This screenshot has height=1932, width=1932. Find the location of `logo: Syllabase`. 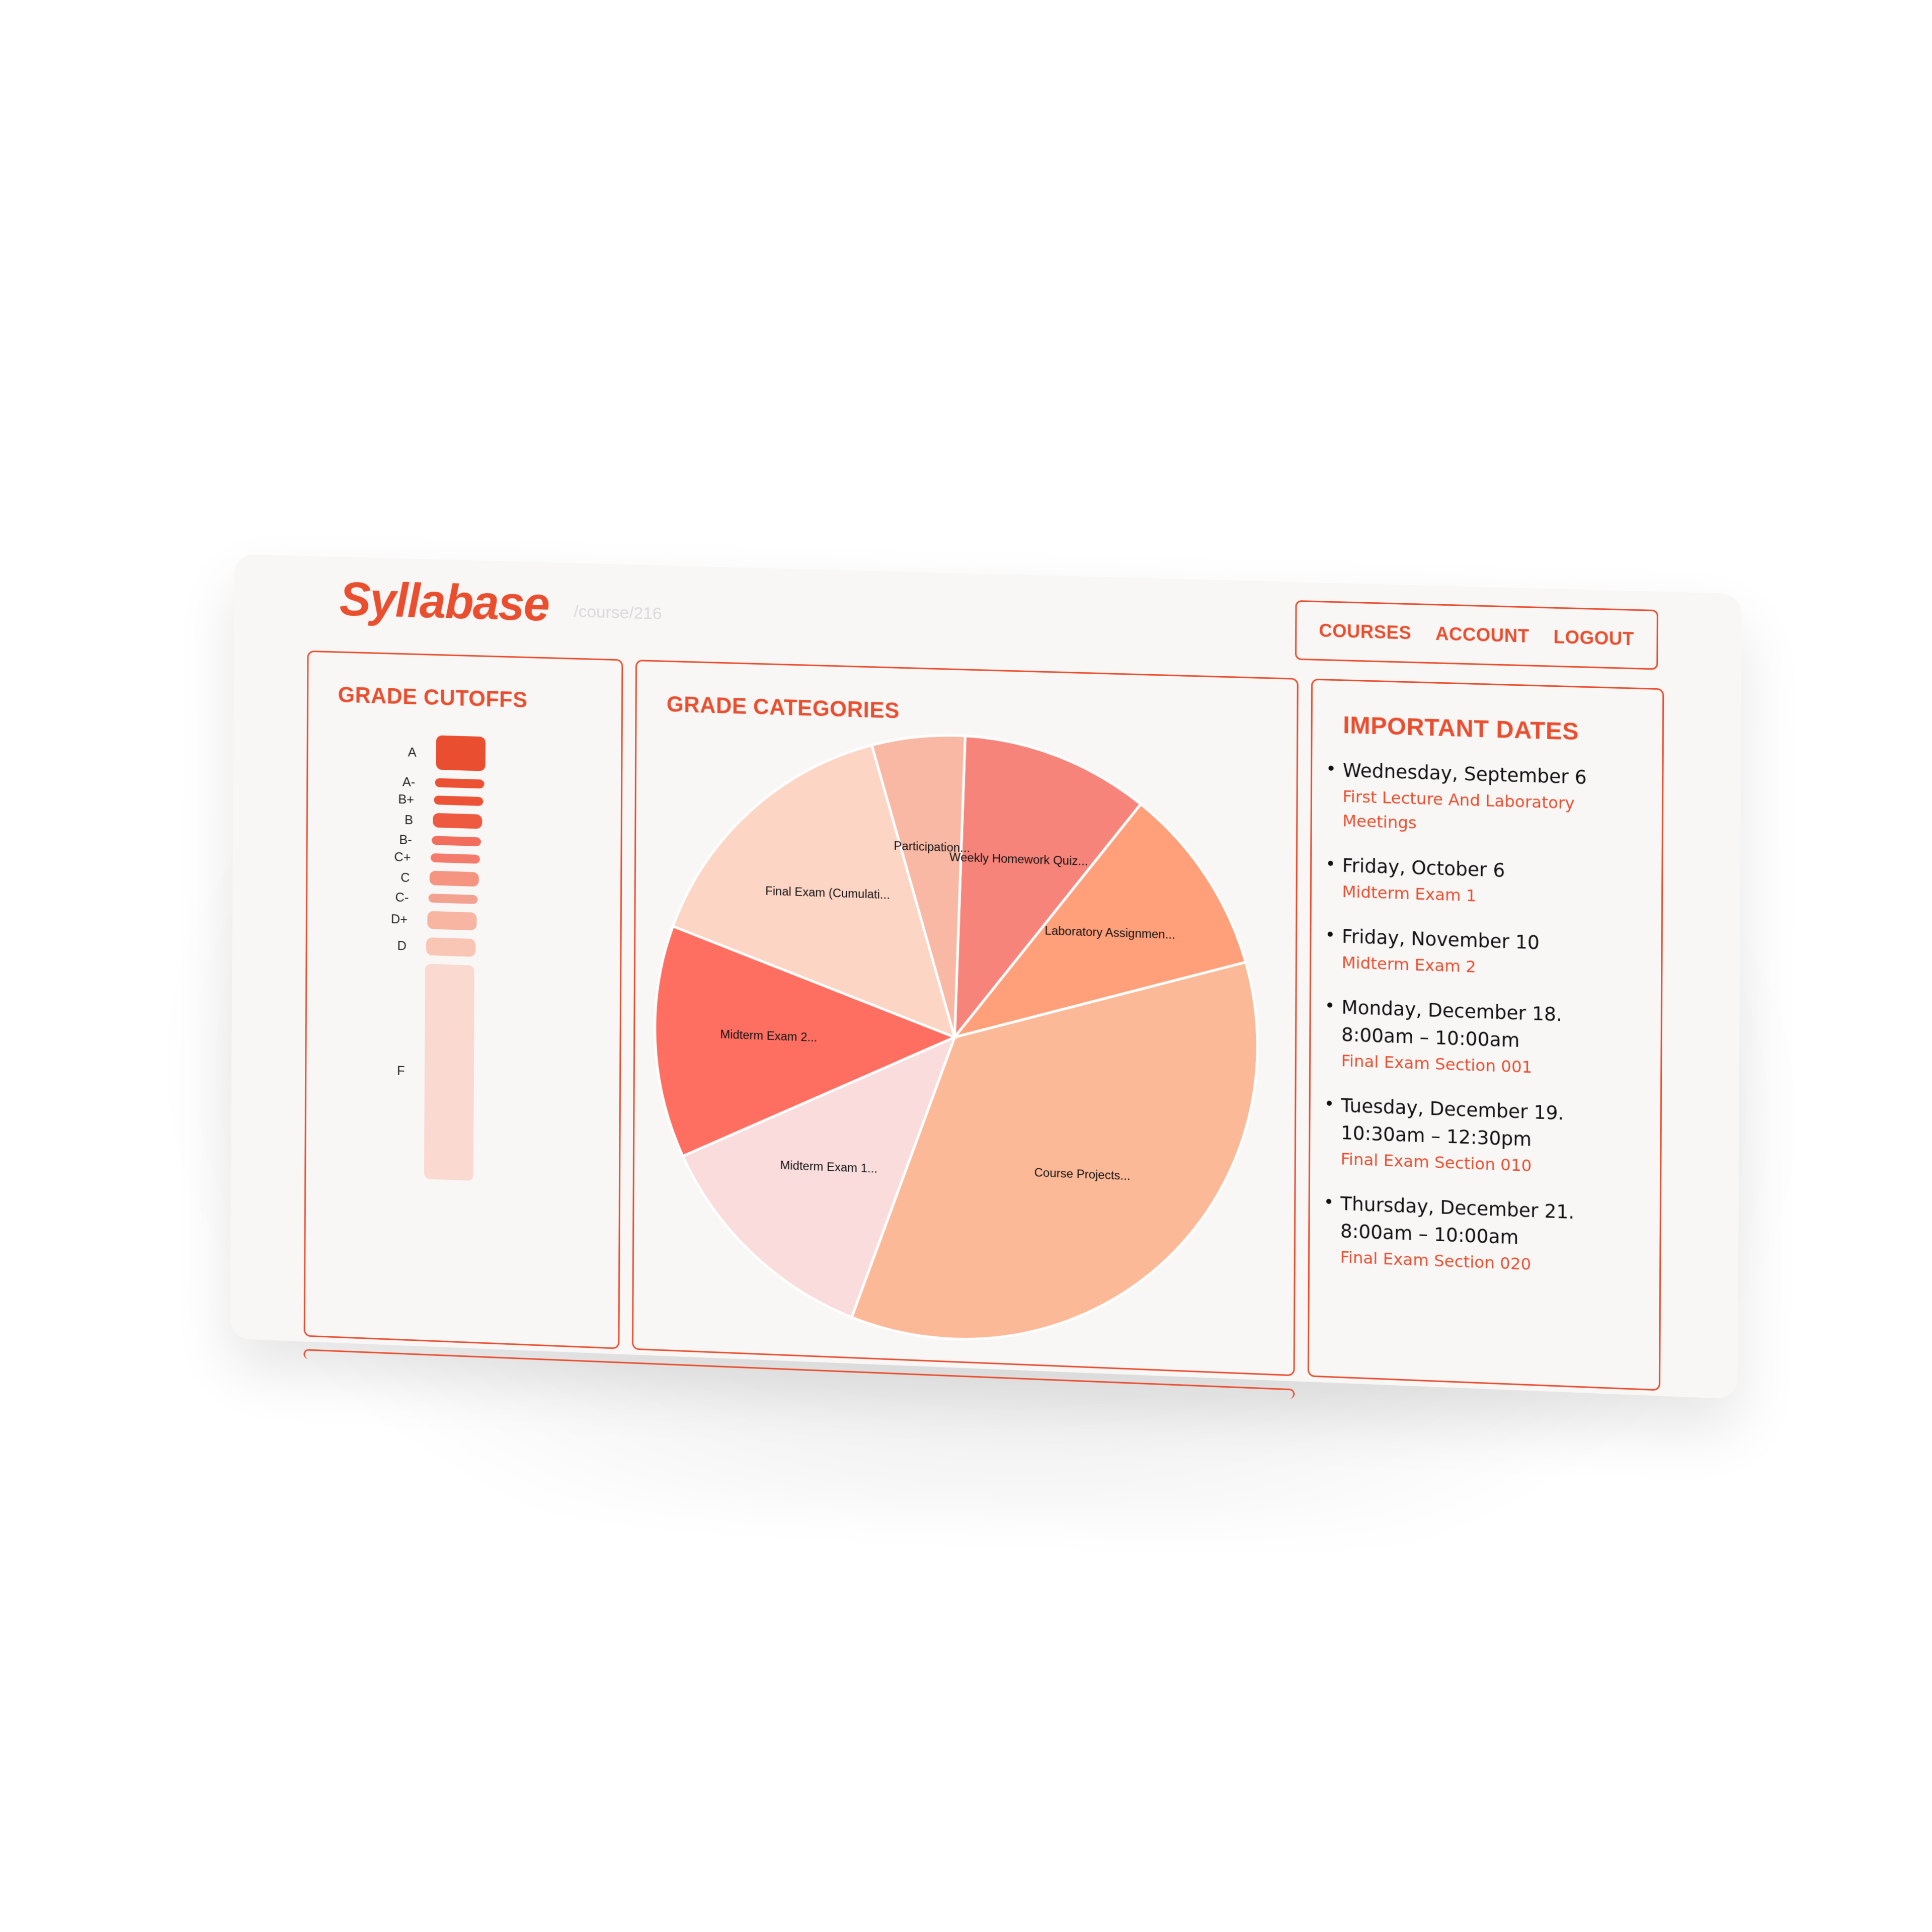

logo: Syllabase is located at coordinates (444, 602).